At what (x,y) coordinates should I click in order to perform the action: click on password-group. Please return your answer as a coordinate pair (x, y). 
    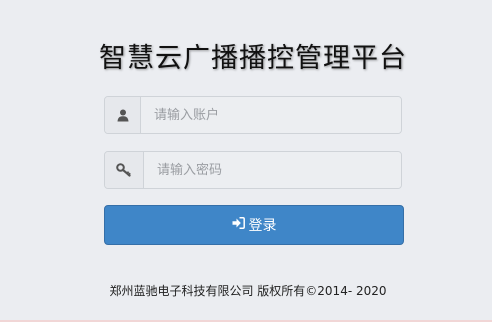
    Looking at the image, I should click on (253, 170).